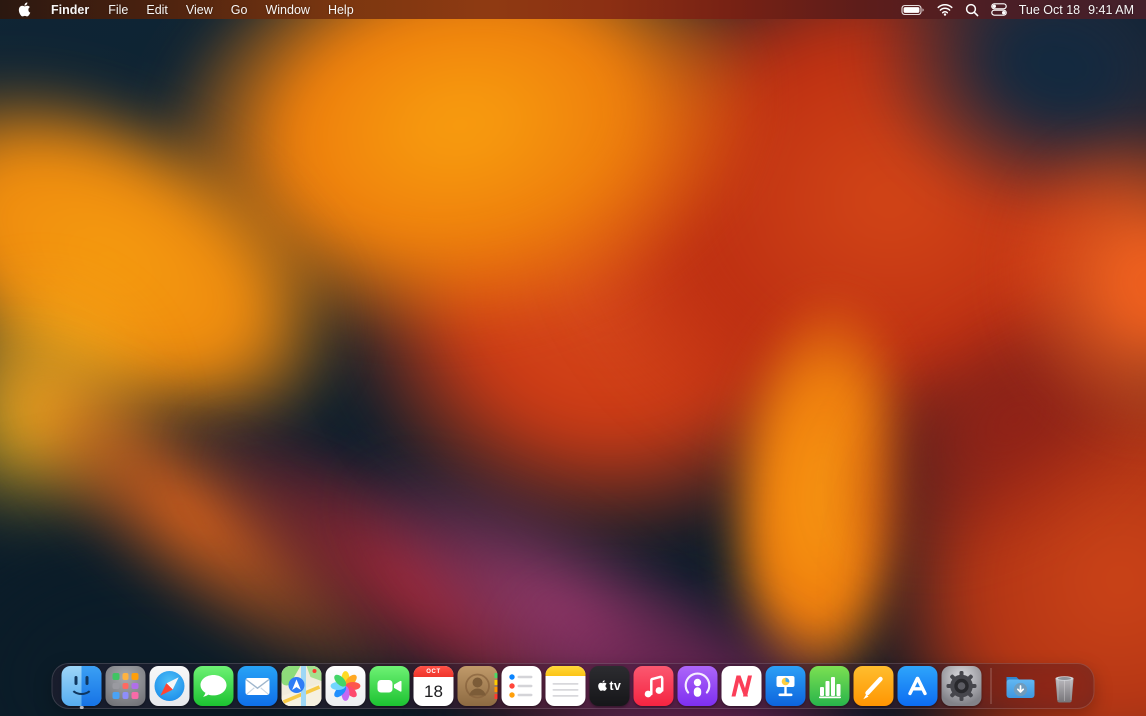 This screenshot has width=1146, height=716. I want to click on dock-item-photos, so click(346, 686).